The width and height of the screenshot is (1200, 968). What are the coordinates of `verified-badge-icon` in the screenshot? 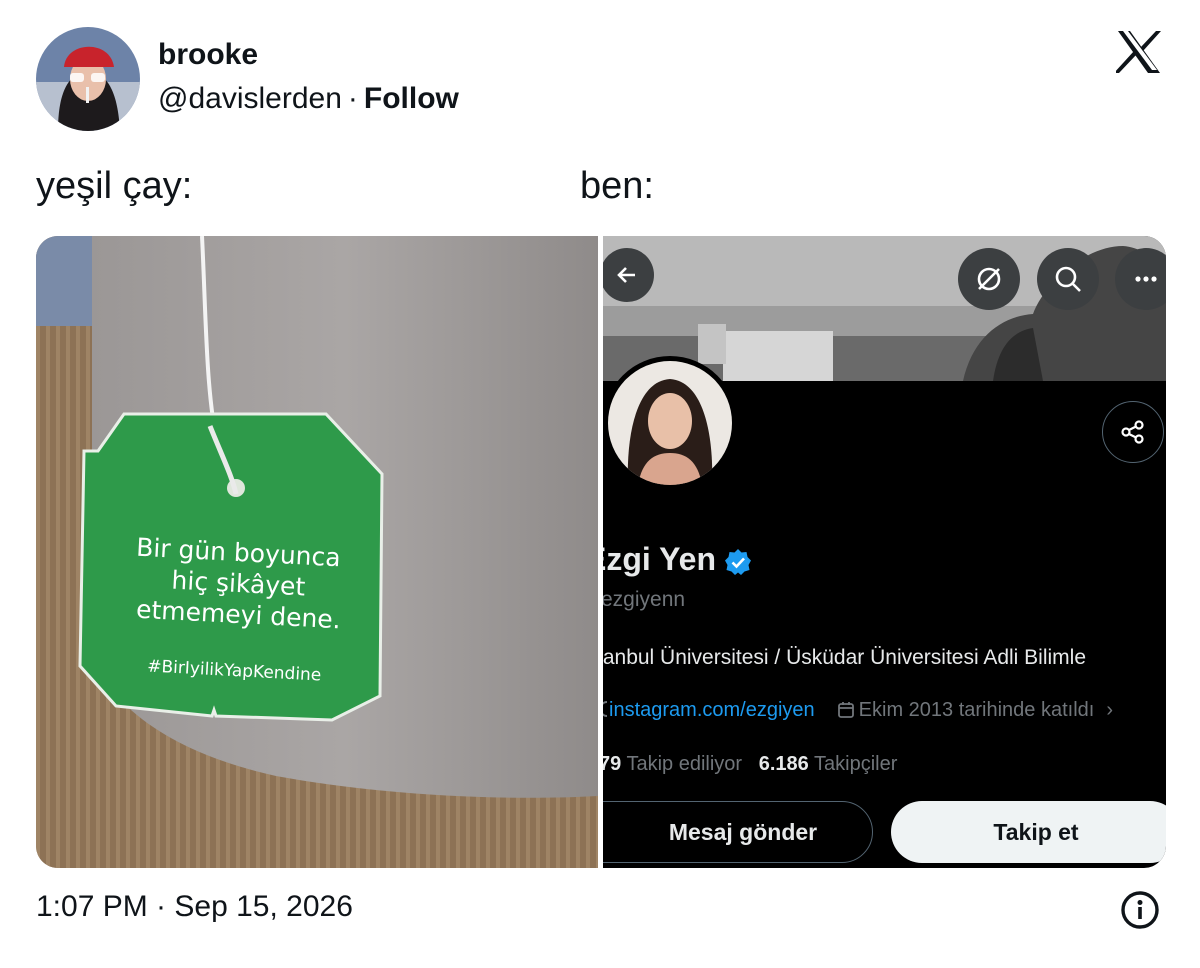 It's located at (738, 561).